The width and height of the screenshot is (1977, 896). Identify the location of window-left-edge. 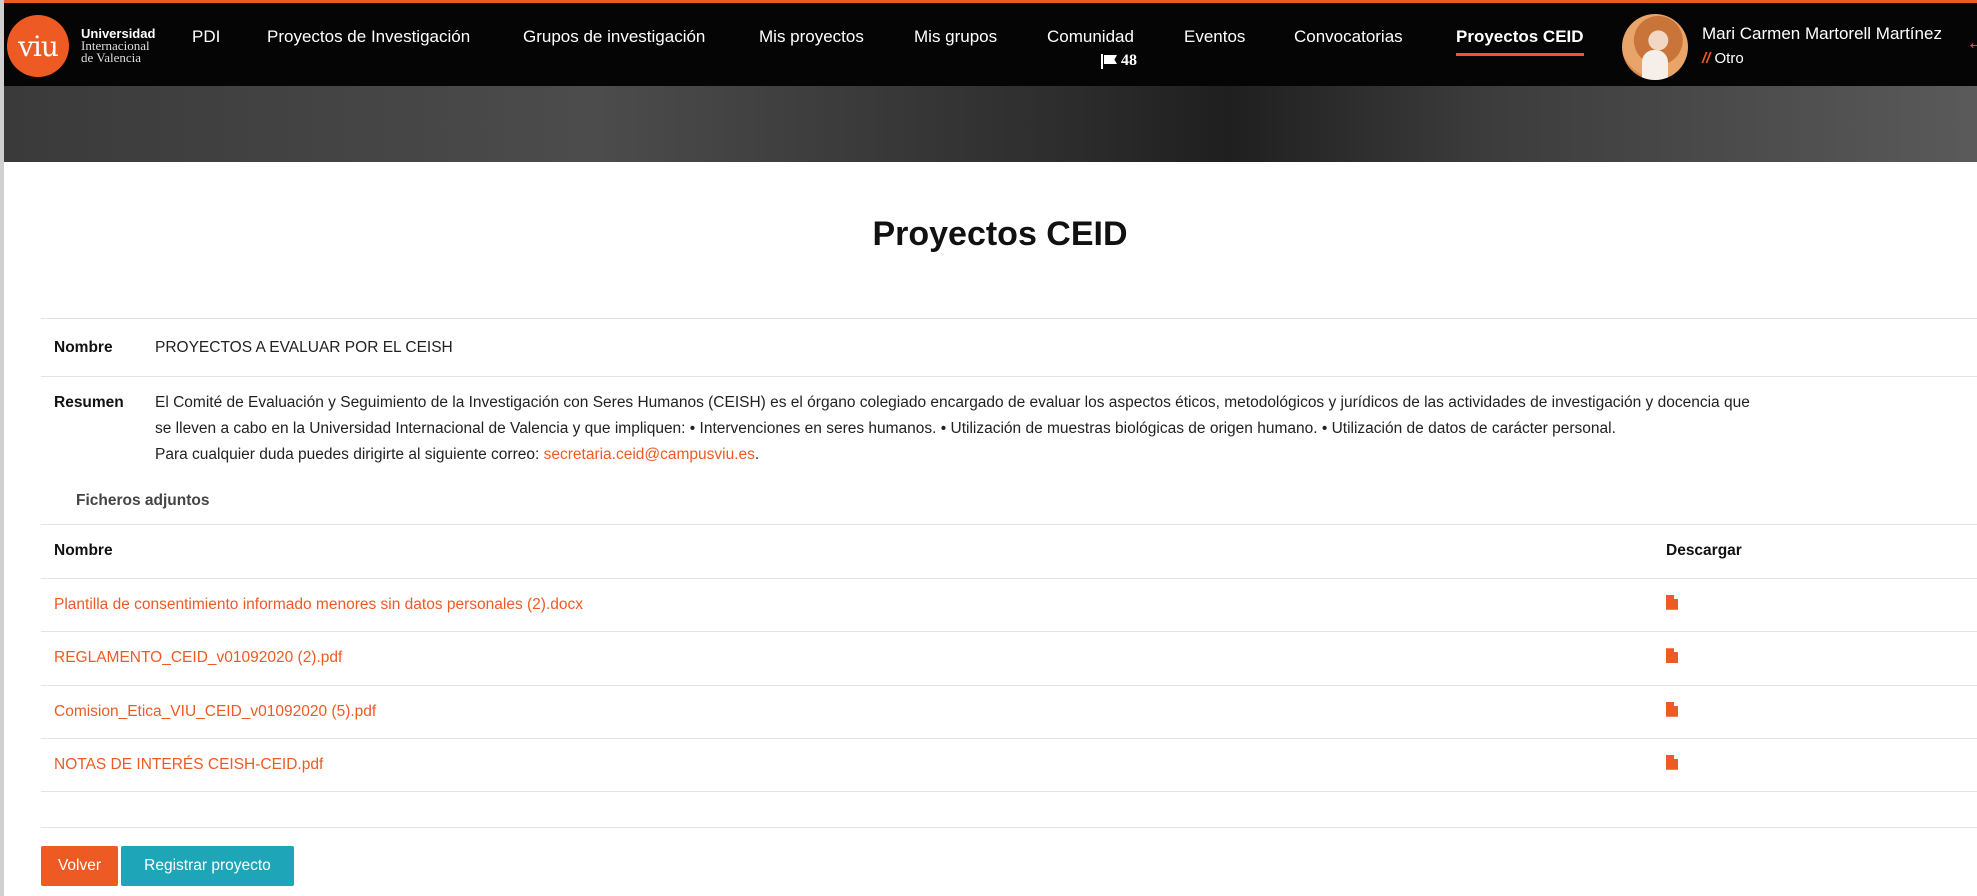
(2, 448).